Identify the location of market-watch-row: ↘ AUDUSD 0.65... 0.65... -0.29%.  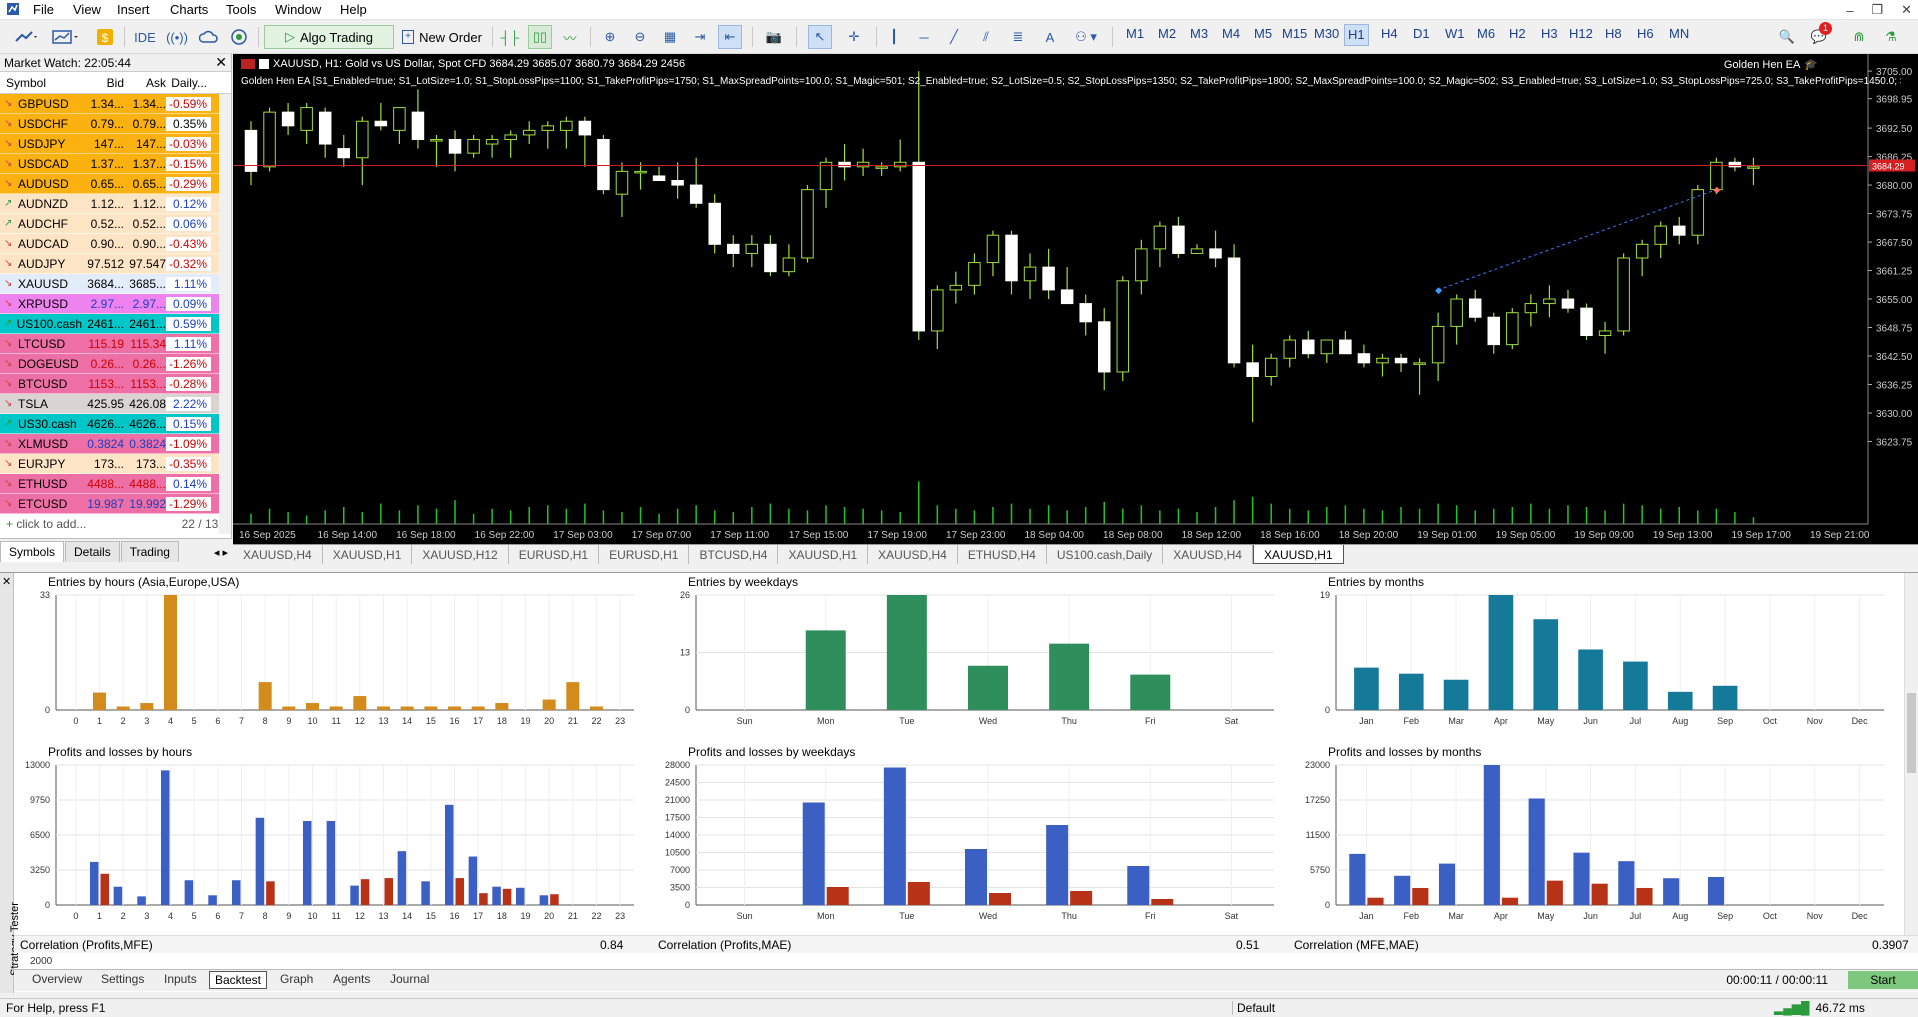
(115, 184).